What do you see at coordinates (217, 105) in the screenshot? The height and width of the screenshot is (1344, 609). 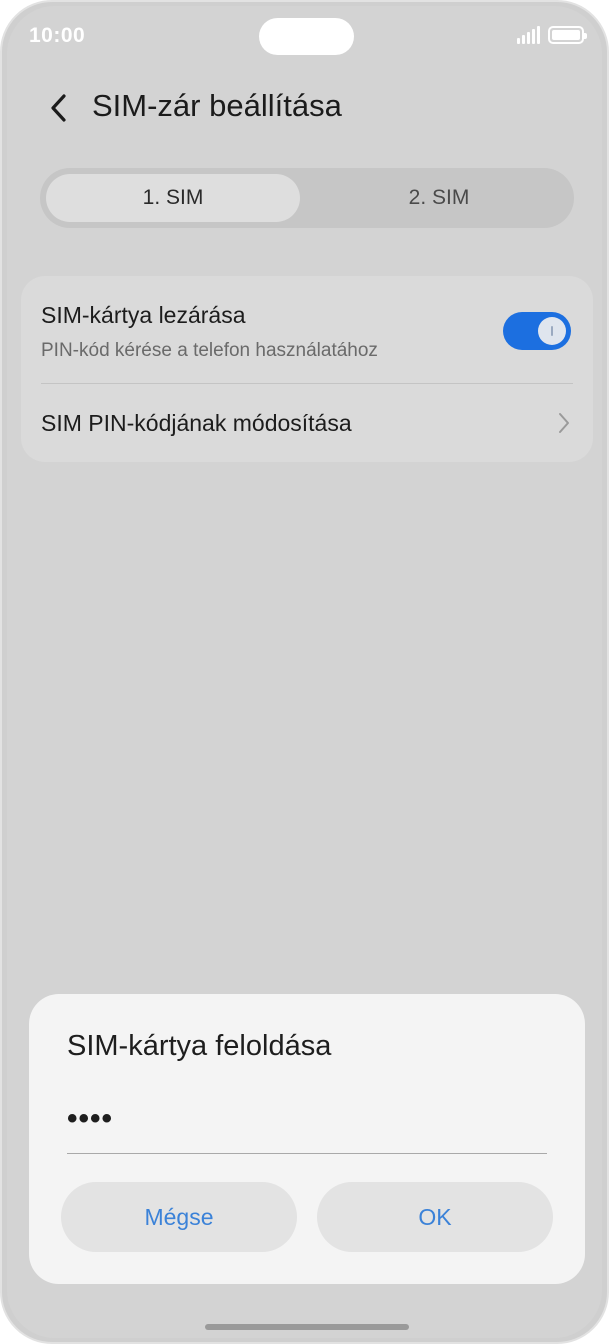 I see `page-title: SIM-zár beállítása` at bounding box center [217, 105].